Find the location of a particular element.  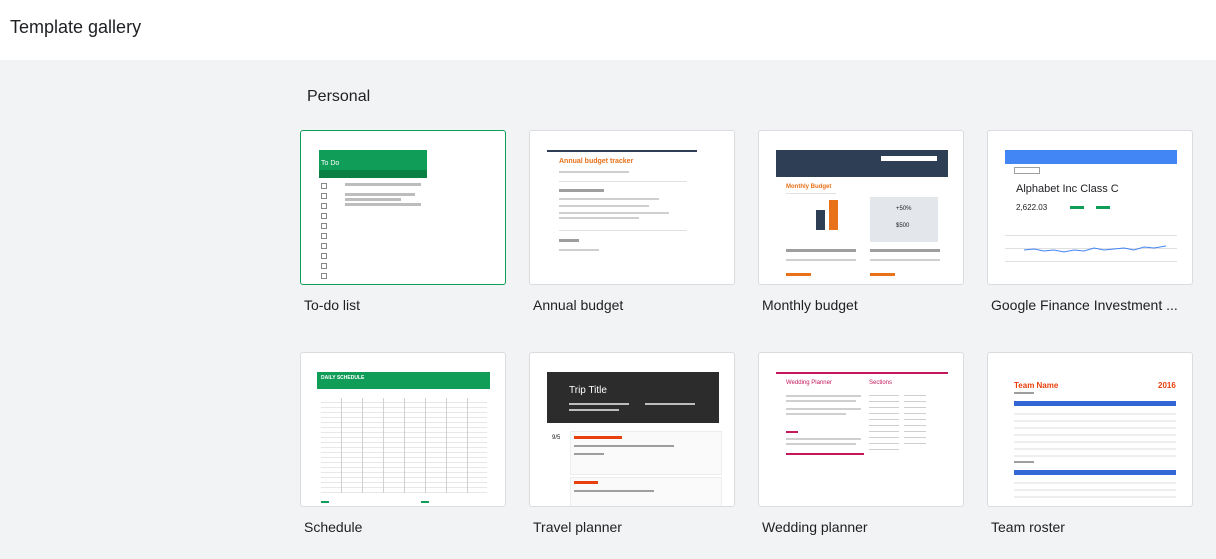

thumb-price: 2,622.03 is located at coordinates (1032, 207).